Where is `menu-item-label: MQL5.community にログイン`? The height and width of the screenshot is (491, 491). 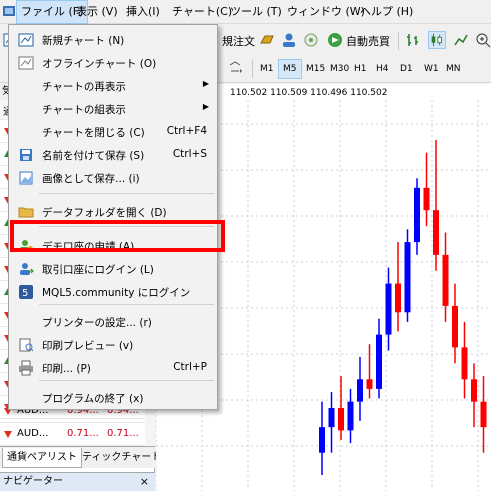 menu-item-label: MQL5.community にログイン is located at coordinates (116, 293).